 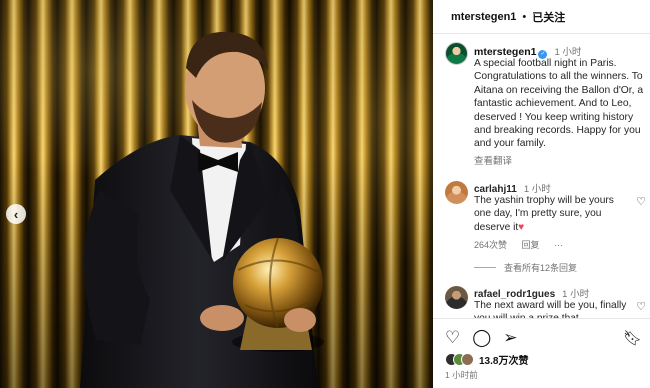 I want to click on post-timestamp: 1 小时前, so click(x=461, y=375).